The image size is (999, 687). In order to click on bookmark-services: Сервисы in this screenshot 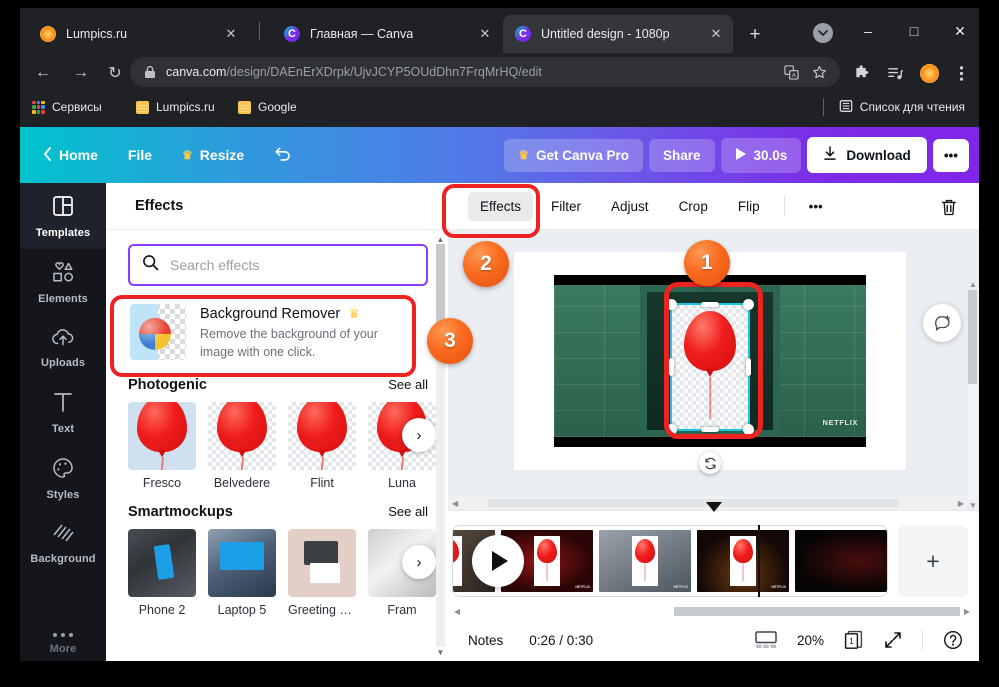, I will do `click(67, 107)`.